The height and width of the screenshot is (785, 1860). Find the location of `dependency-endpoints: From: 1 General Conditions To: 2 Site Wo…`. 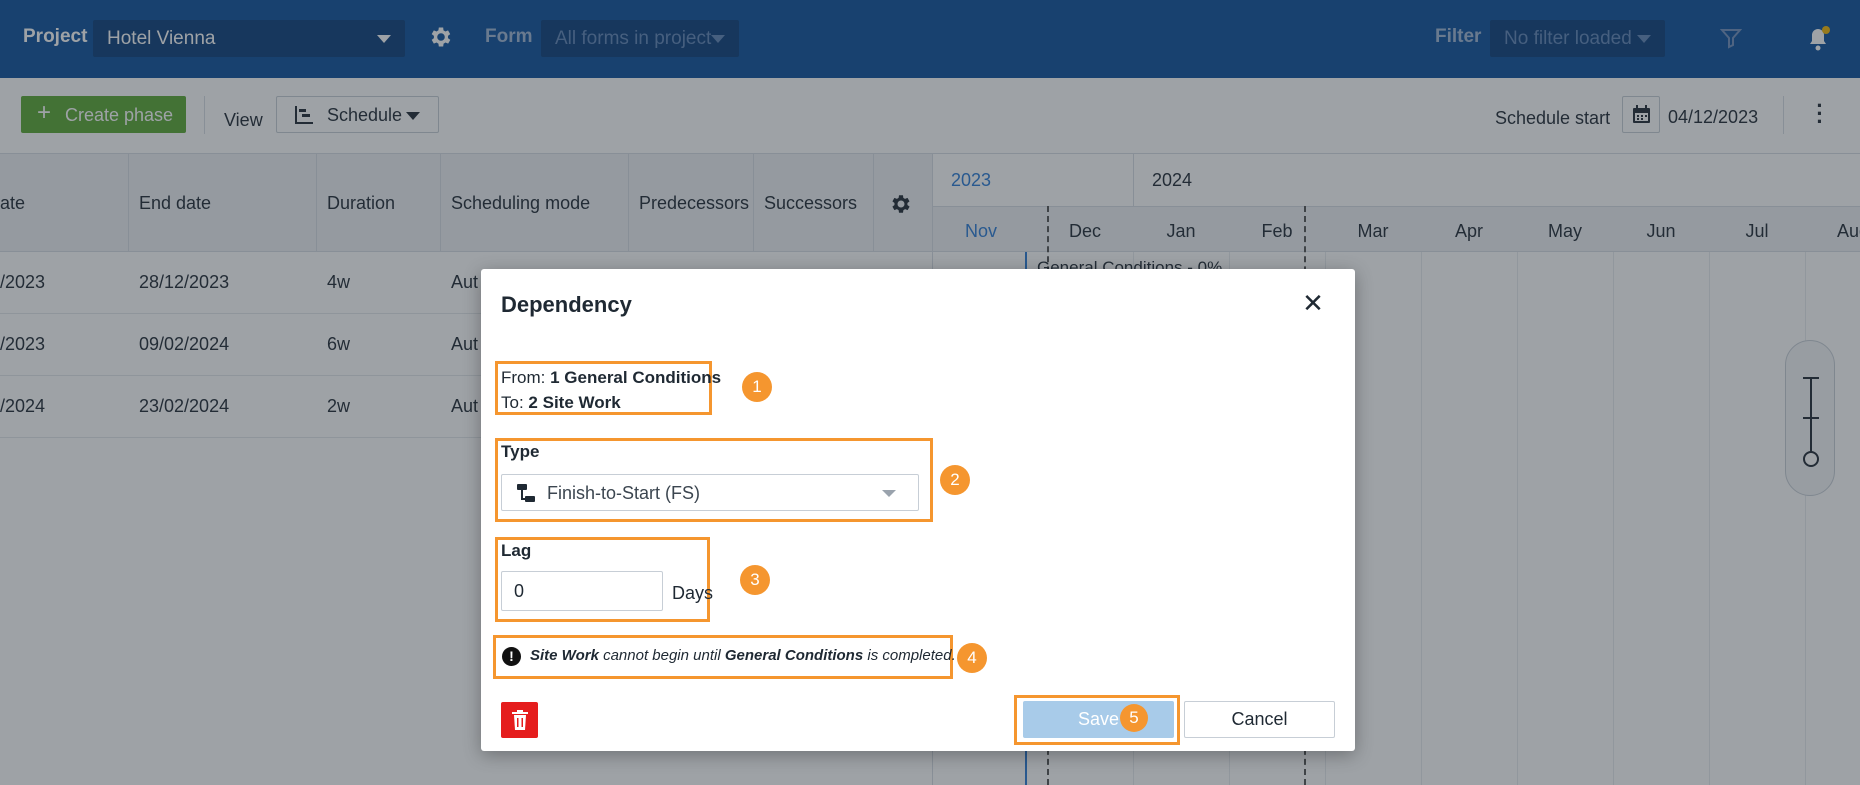

dependency-endpoints: From: 1 General Conditions To: 2 Site Wo… is located at coordinates (611, 390).